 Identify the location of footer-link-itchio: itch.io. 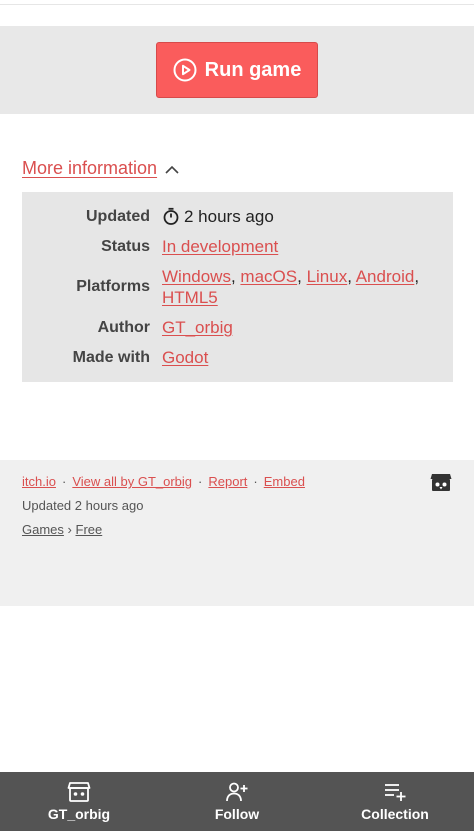
(39, 481).